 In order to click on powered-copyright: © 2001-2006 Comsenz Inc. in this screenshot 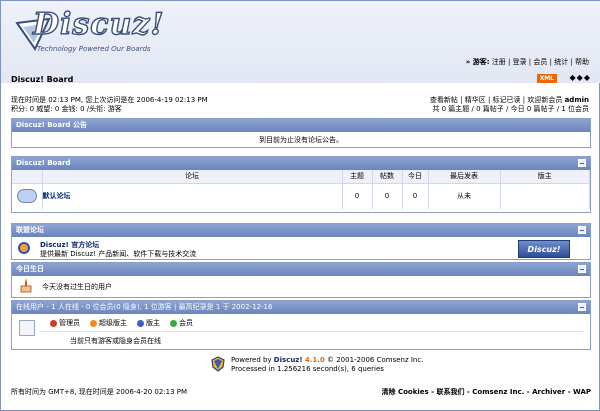, I will do `click(375, 360)`.